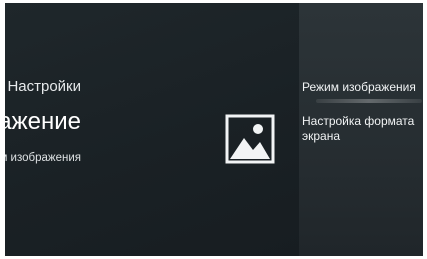 This screenshot has height=259, width=427. Describe the element at coordinates (362, 129) in the screenshot. I see `menu-item-screen-format: Настройка формата экрана` at that location.